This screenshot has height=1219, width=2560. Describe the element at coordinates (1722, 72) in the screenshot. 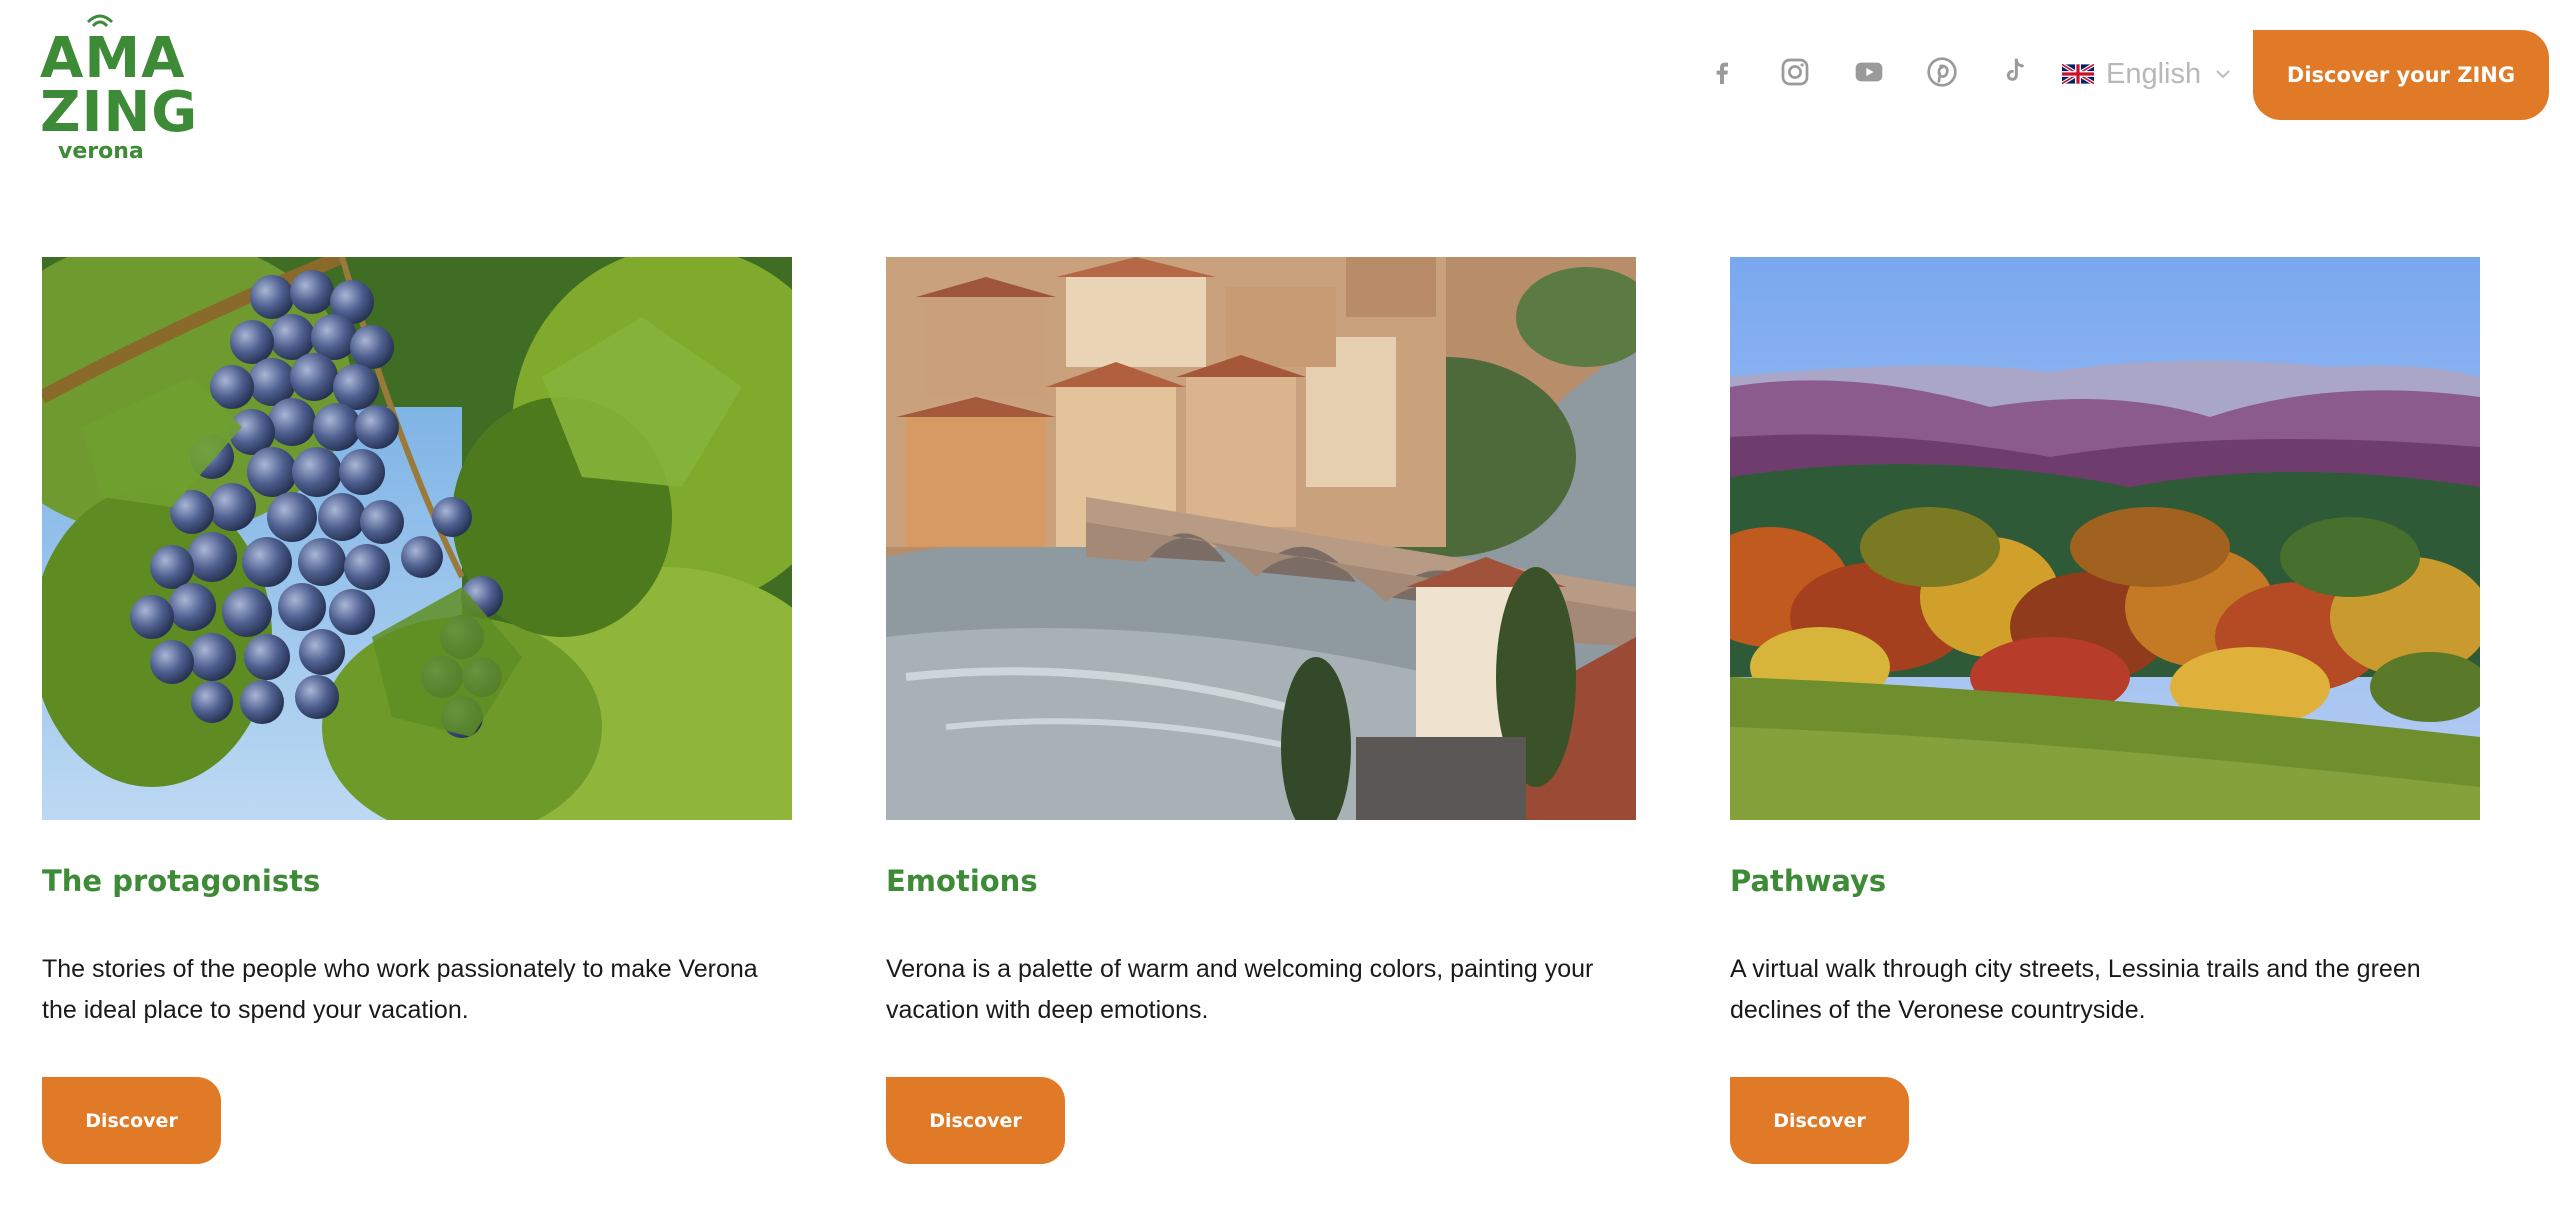

I see `facebook-icon` at that location.